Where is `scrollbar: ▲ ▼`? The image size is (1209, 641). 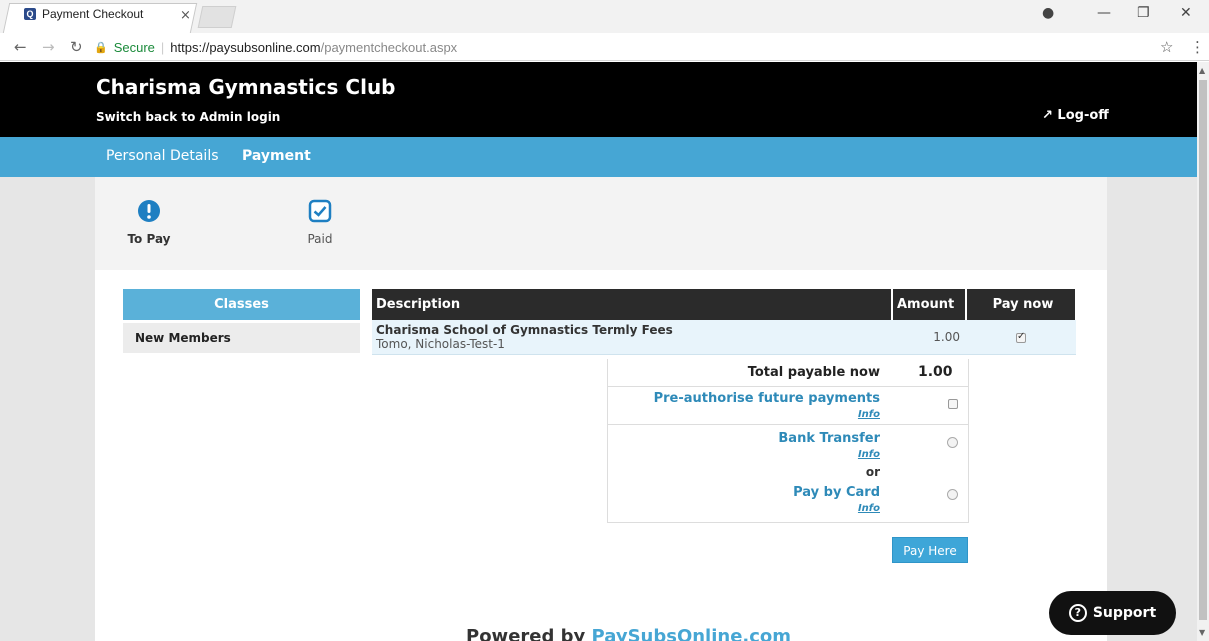 scrollbar: ▲ ▼ is located at coordinates (1203, 351).